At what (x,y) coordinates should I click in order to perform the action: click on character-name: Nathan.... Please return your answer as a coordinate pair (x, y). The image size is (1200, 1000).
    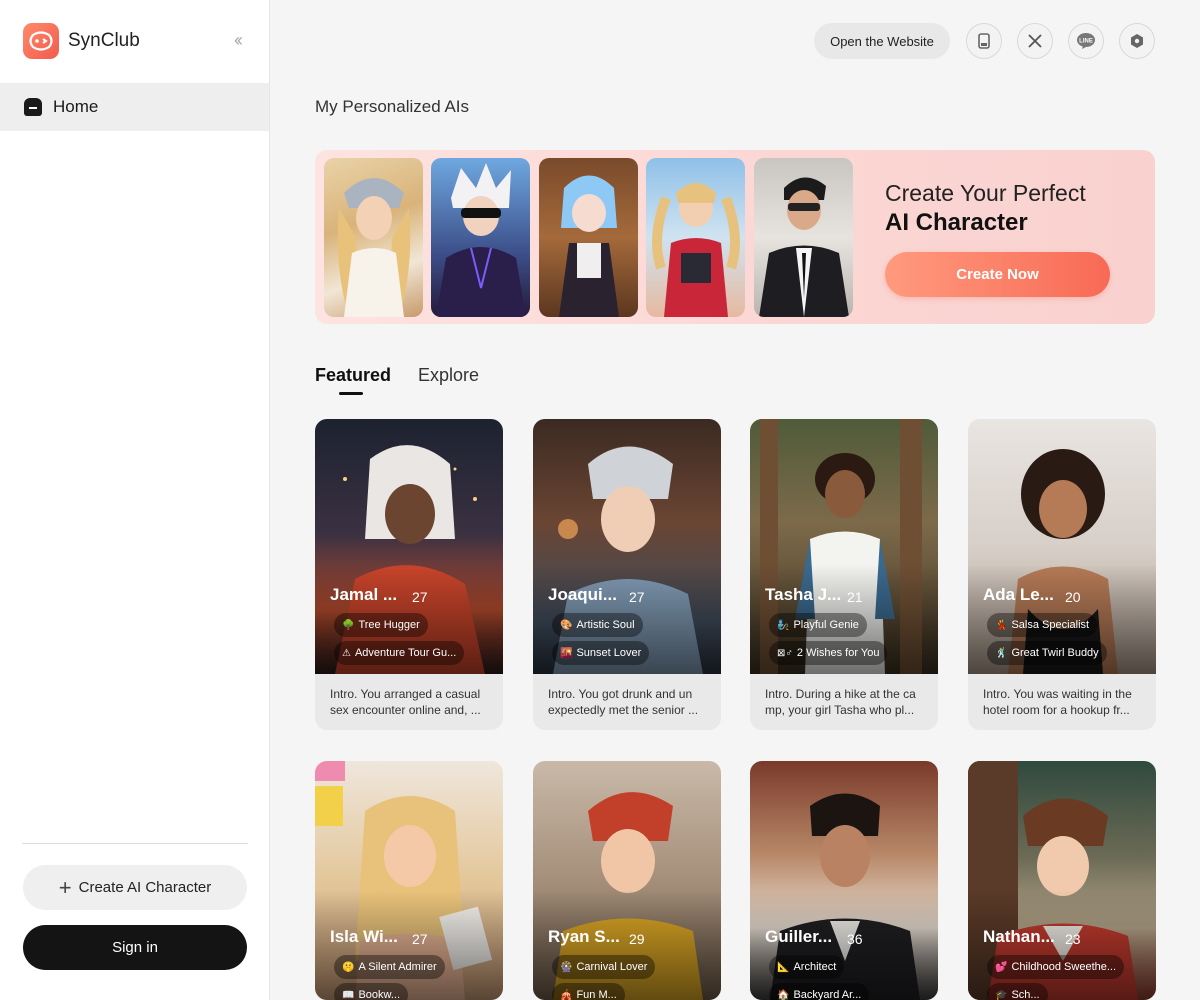
    Looking at the image, I should click on (1019, 936).